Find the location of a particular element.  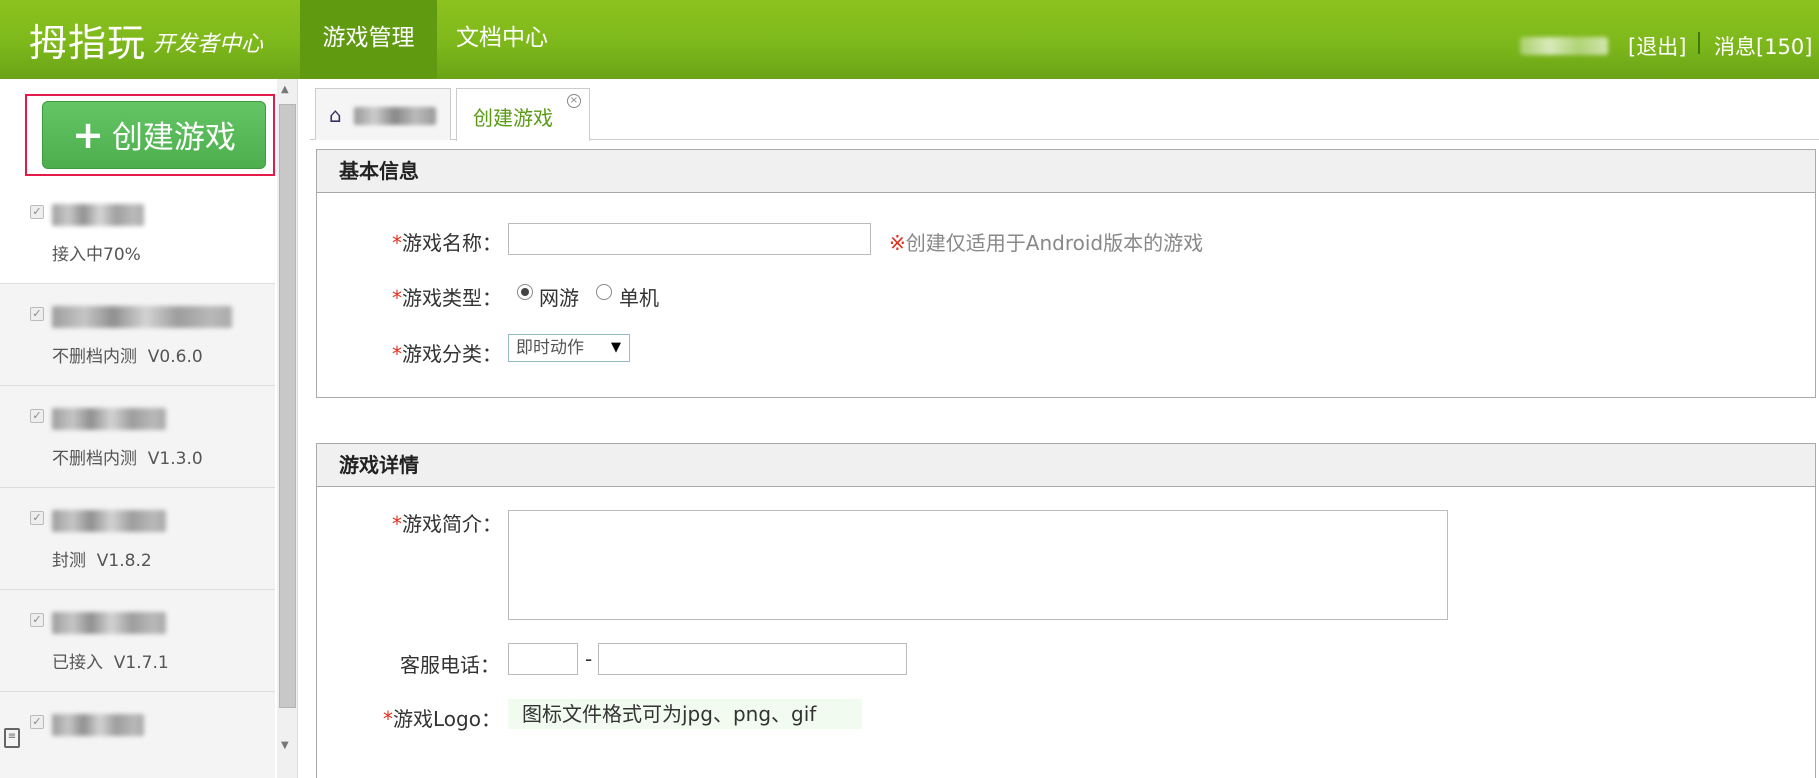

scroll-down-arrow-icon: ▼ is located at coordinates (285, 745).